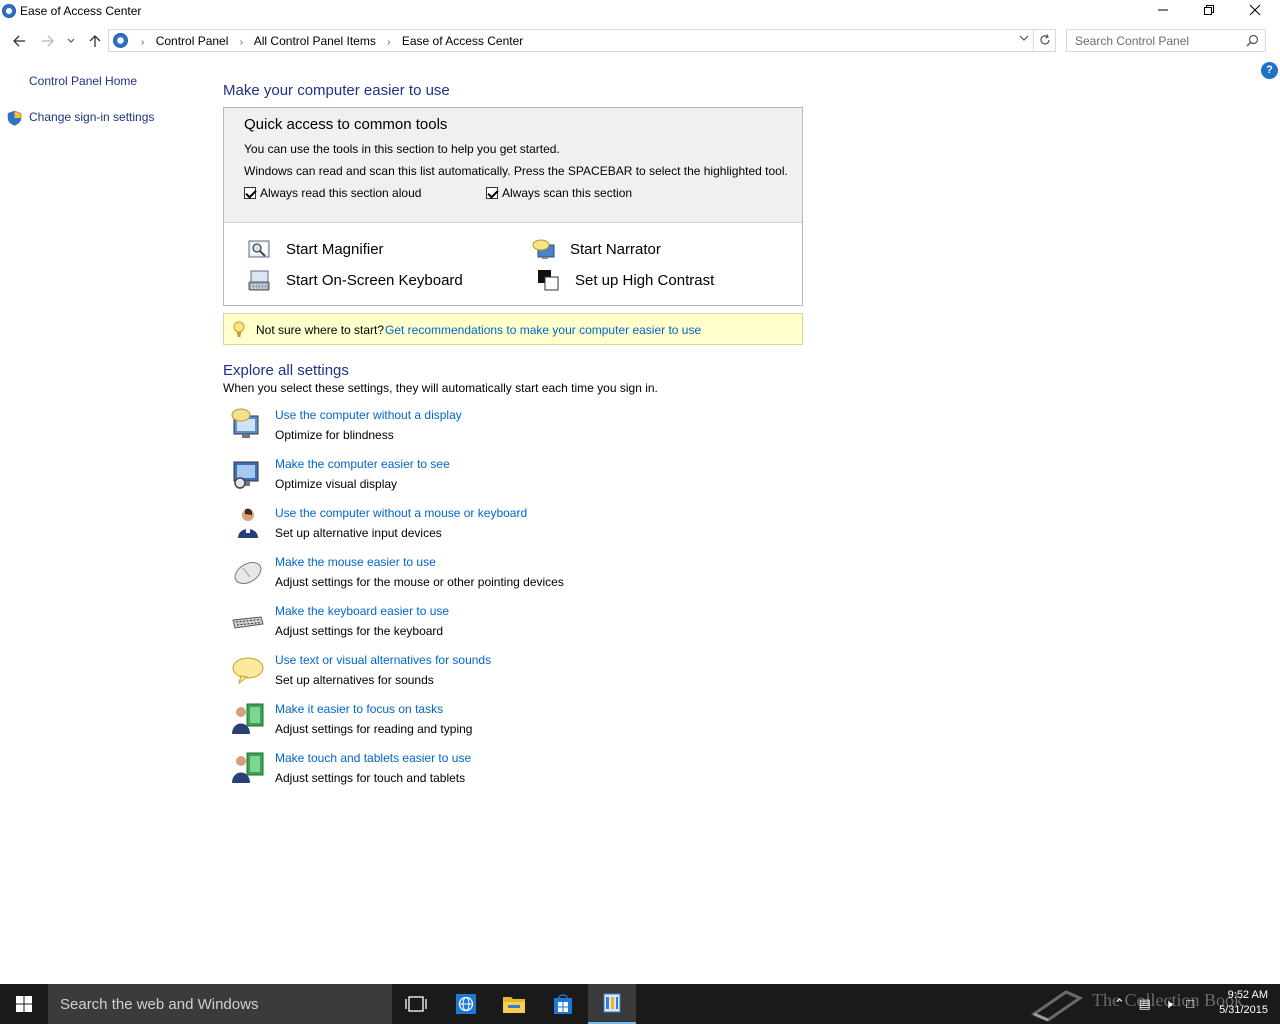  What do you see at coordinates (245, 423) in the screenshot?
I see `monitor-speech-icon` at bounding box center [245, 423].